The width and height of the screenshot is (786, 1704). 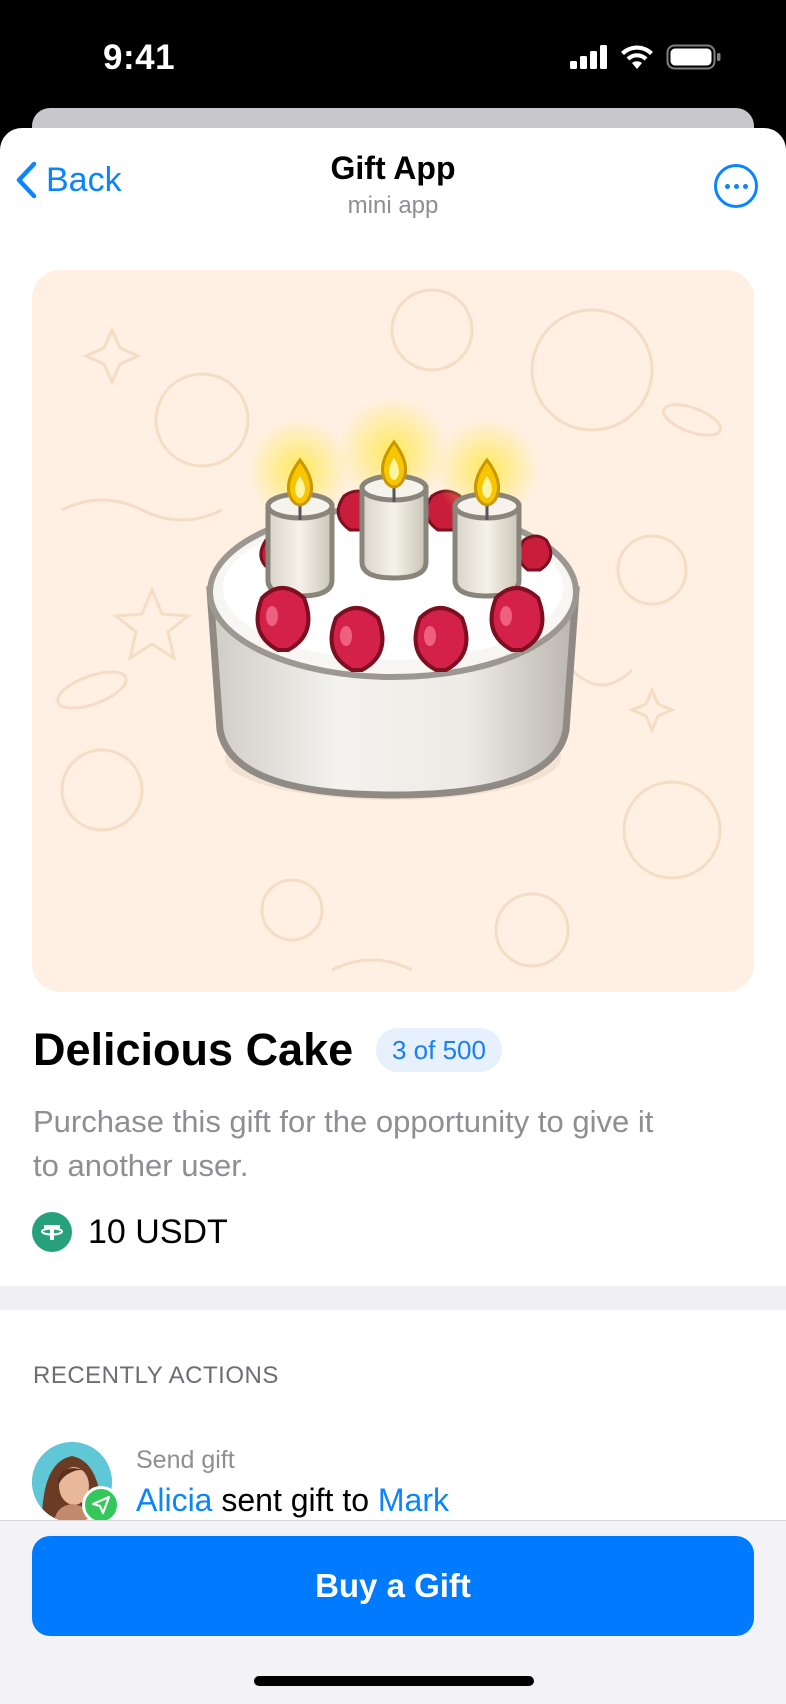 I want to click on cellular-signal-icon, so click(x=588, y=57).